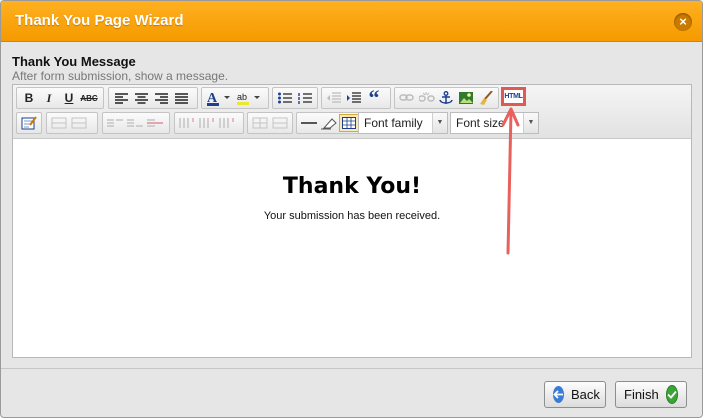 Image resolution: width=703 pixels, height=418 pixels. Describe the element at coordinates (69, 98) in the screenshot. I see `underline-button: U` at that location.